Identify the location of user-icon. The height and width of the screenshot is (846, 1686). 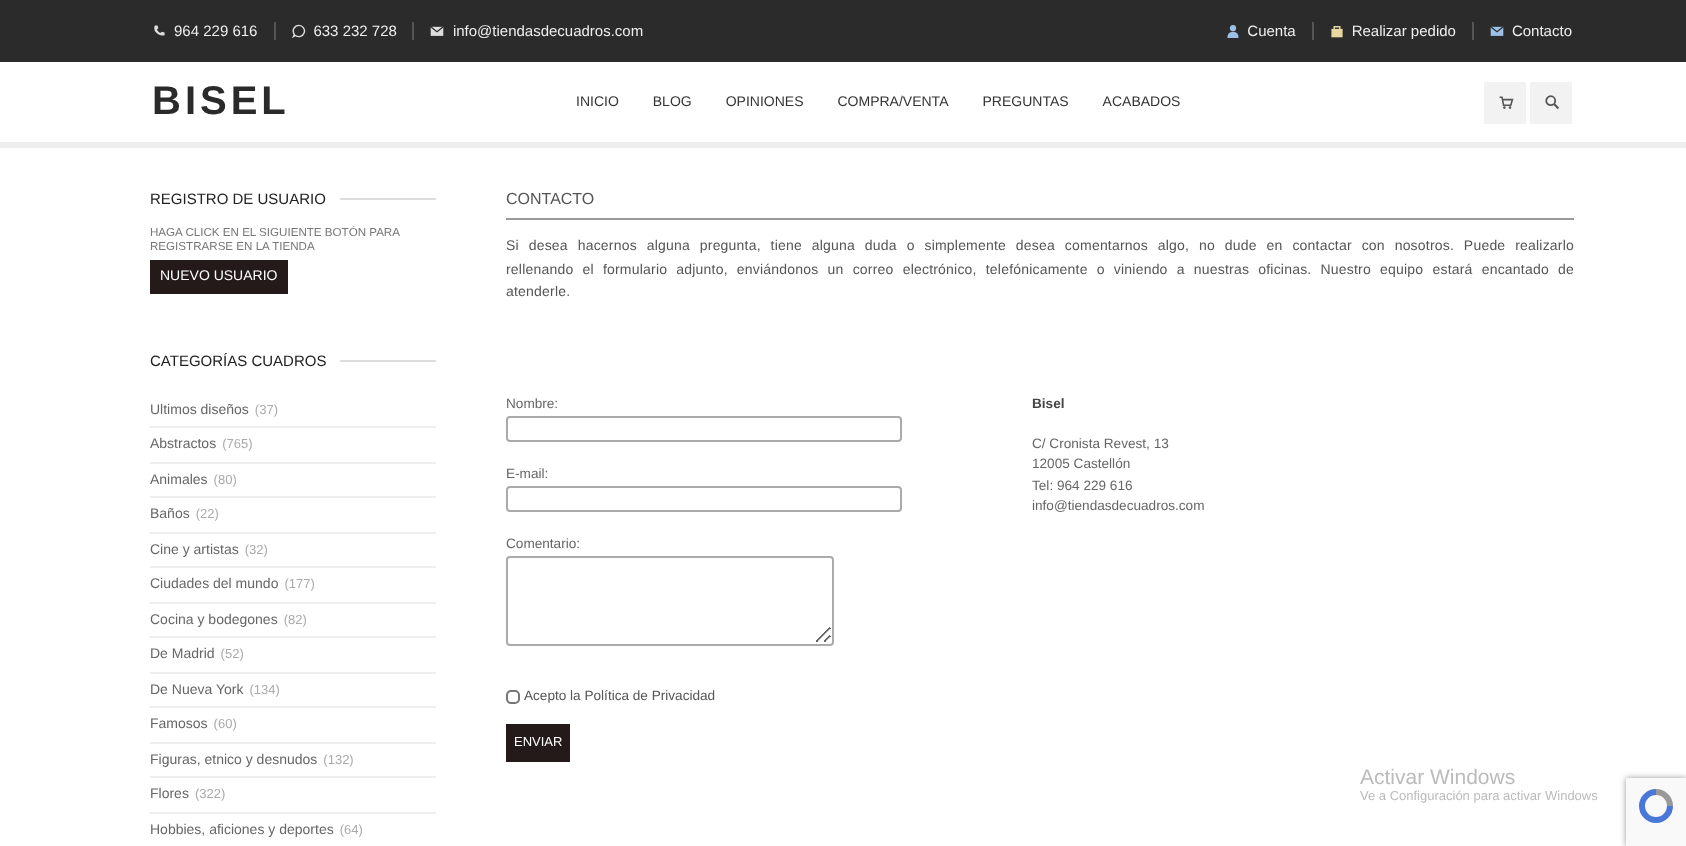
(1232, 31).